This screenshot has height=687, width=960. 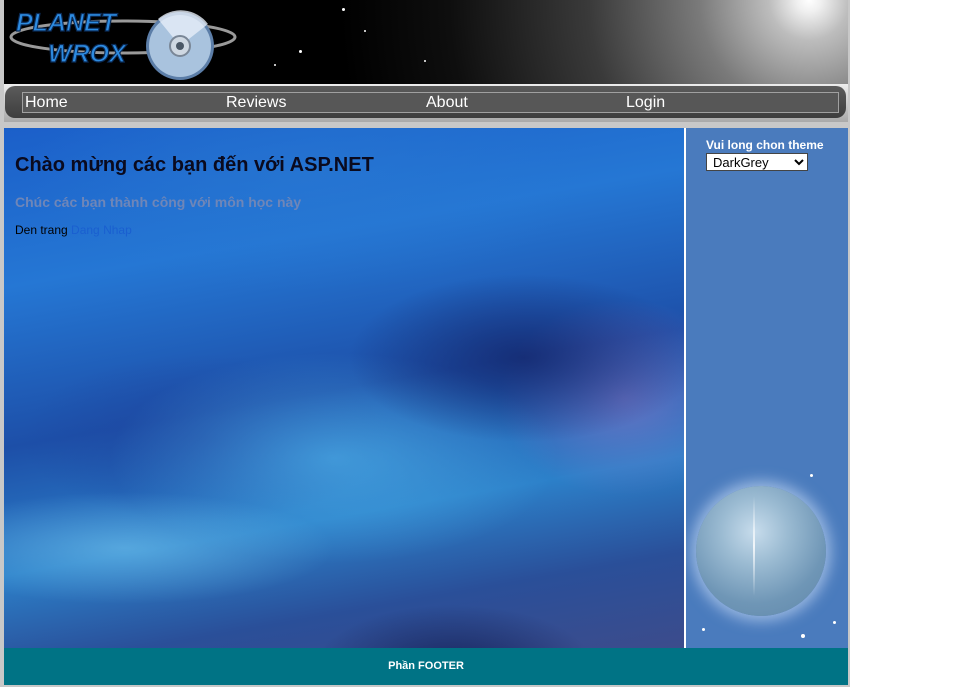 What do you see at coordinates (67, 23) in the screenshot?
I see `svg-text: PLANET` at bounding box center [67, 23].